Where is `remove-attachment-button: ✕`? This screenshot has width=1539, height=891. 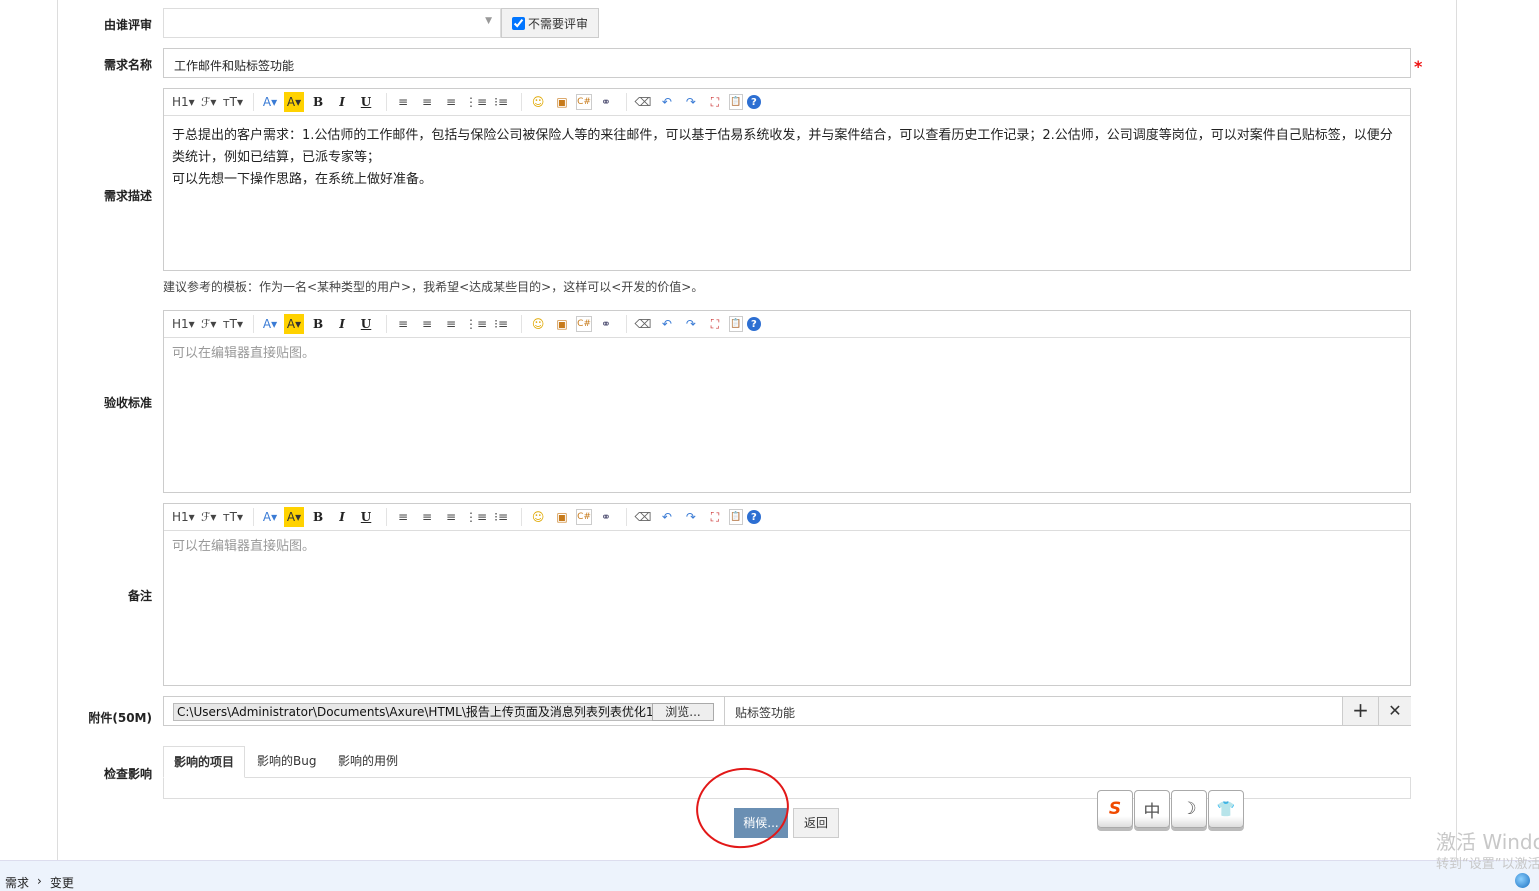 remove-attachment-button: ✕ is located at coordinates (1394, 711).